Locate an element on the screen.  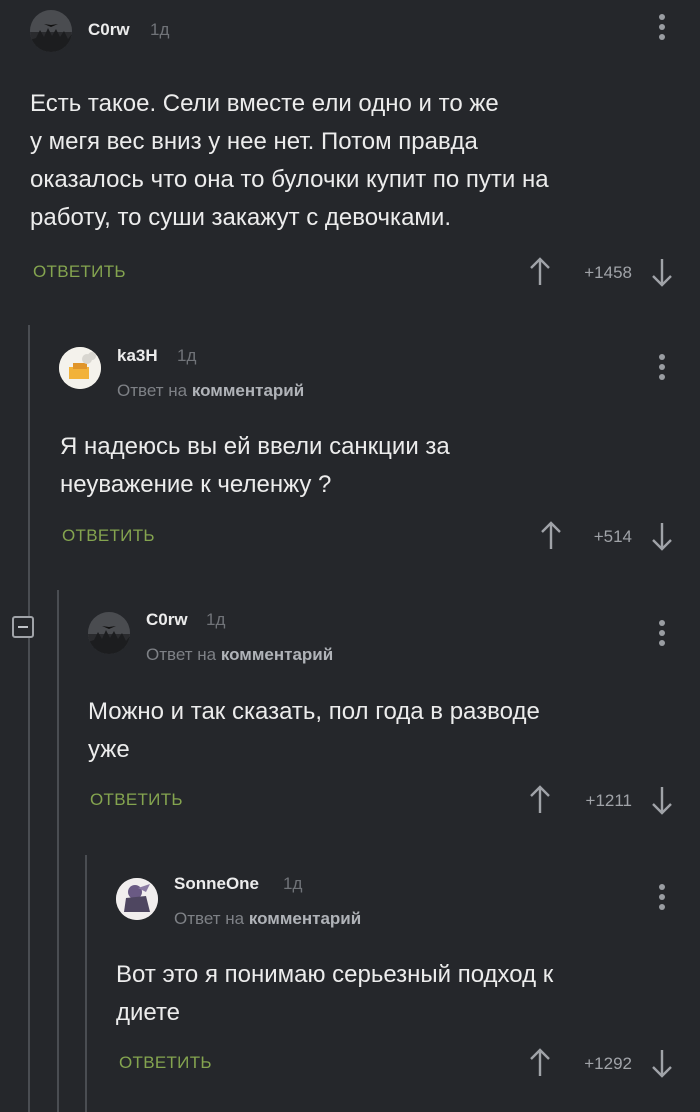
comment-line: диете is located at coordinates (148, 1012).